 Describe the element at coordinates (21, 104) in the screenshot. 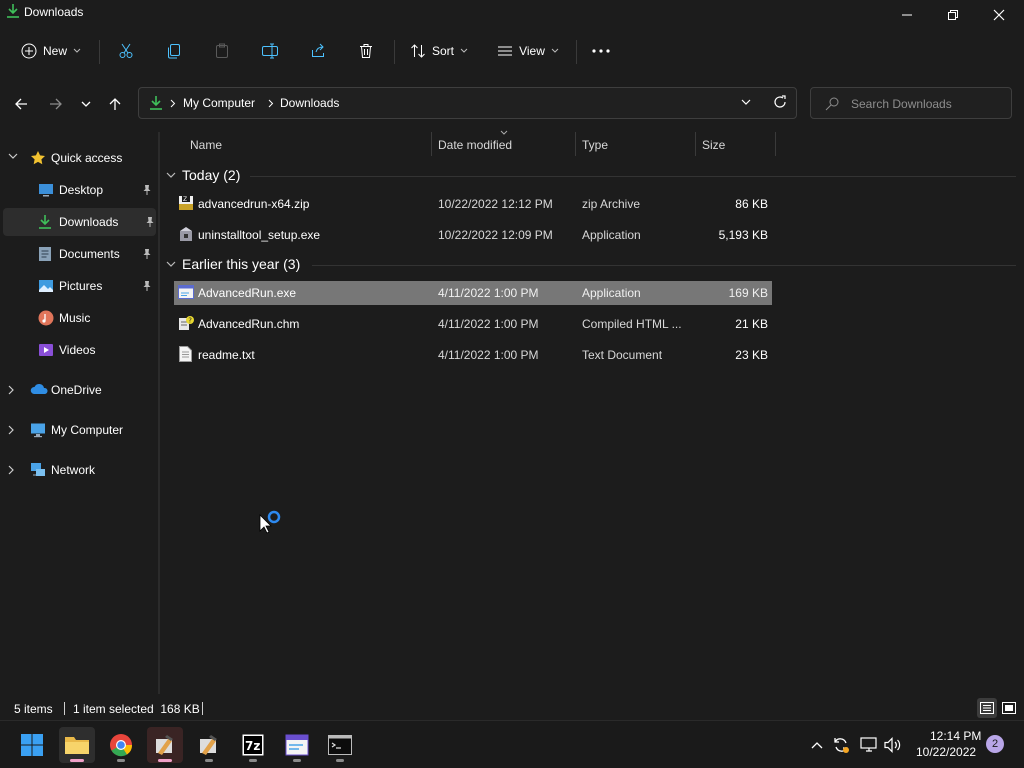

I see `back-button` at that location.